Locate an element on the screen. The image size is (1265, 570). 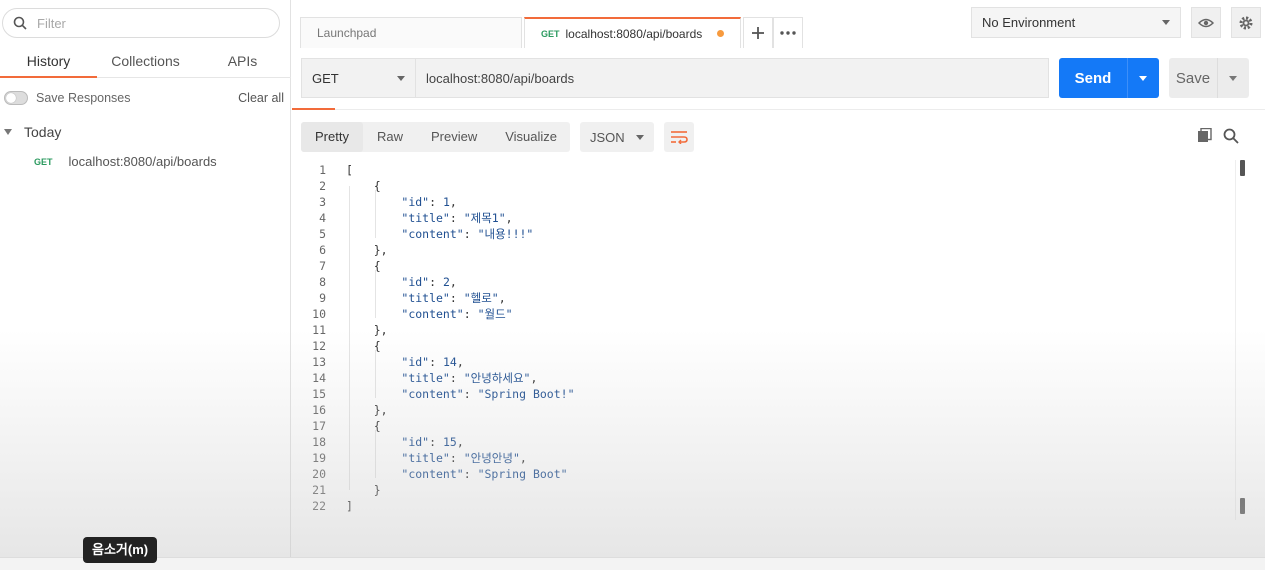
code-text: [ is located at coordinates (349, 170).